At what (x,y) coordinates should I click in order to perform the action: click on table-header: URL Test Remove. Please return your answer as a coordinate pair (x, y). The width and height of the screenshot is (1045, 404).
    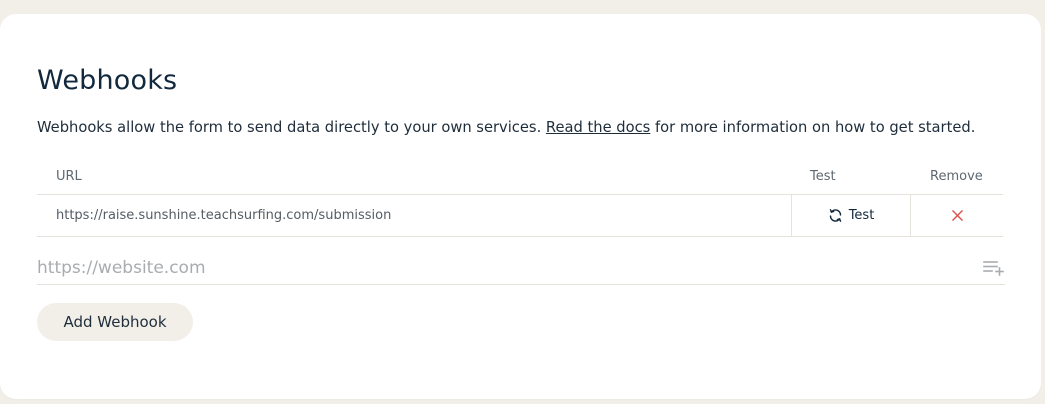
    Looking at the image, I should click on (520, 179).